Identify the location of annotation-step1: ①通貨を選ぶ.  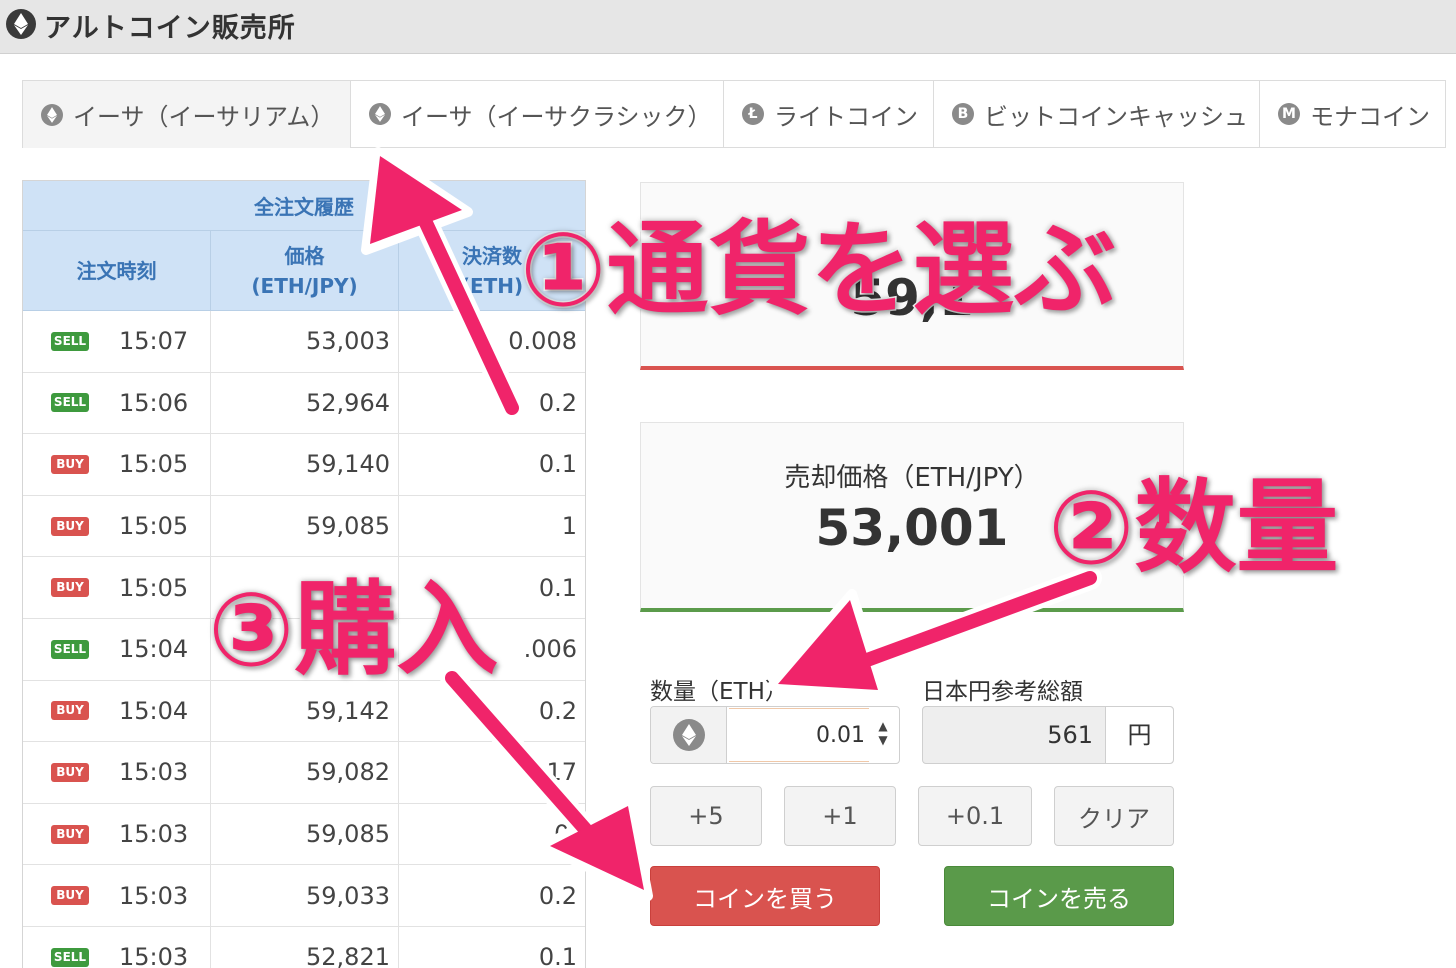
(817, 271).